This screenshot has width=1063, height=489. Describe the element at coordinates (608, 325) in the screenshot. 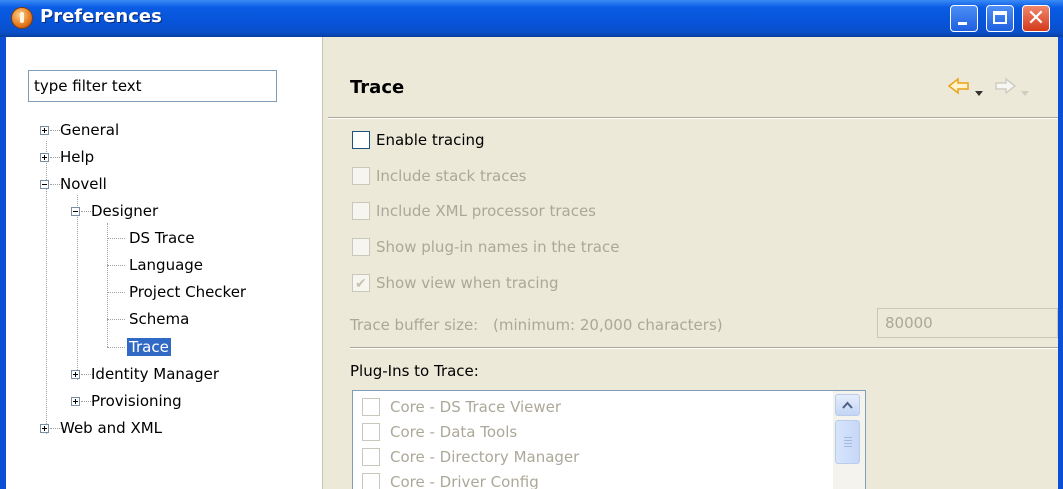

I see `buffer-size-hint: (minimum: 20,000 characters)` at that location.